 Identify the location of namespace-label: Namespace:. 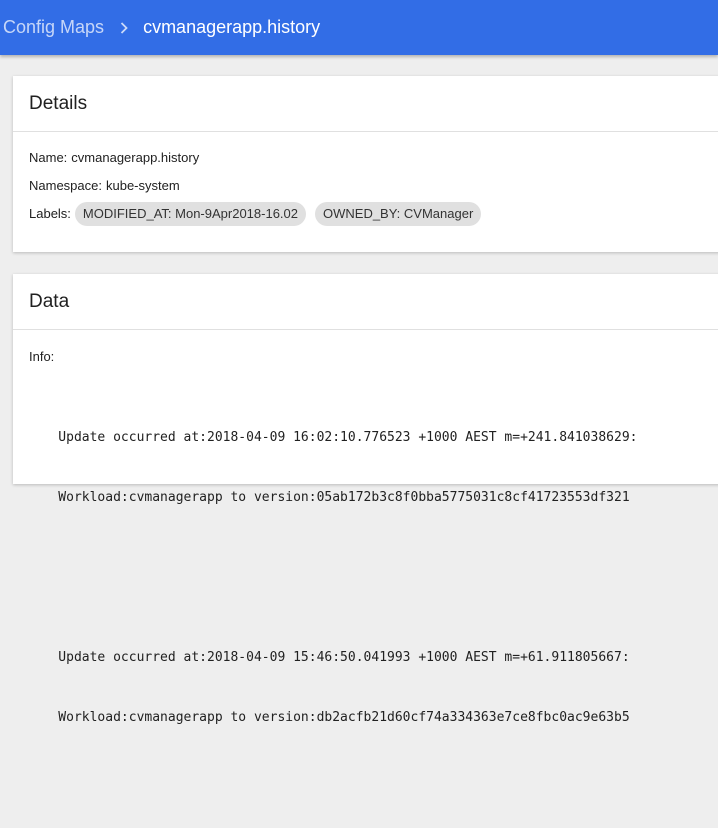
(65, 185).